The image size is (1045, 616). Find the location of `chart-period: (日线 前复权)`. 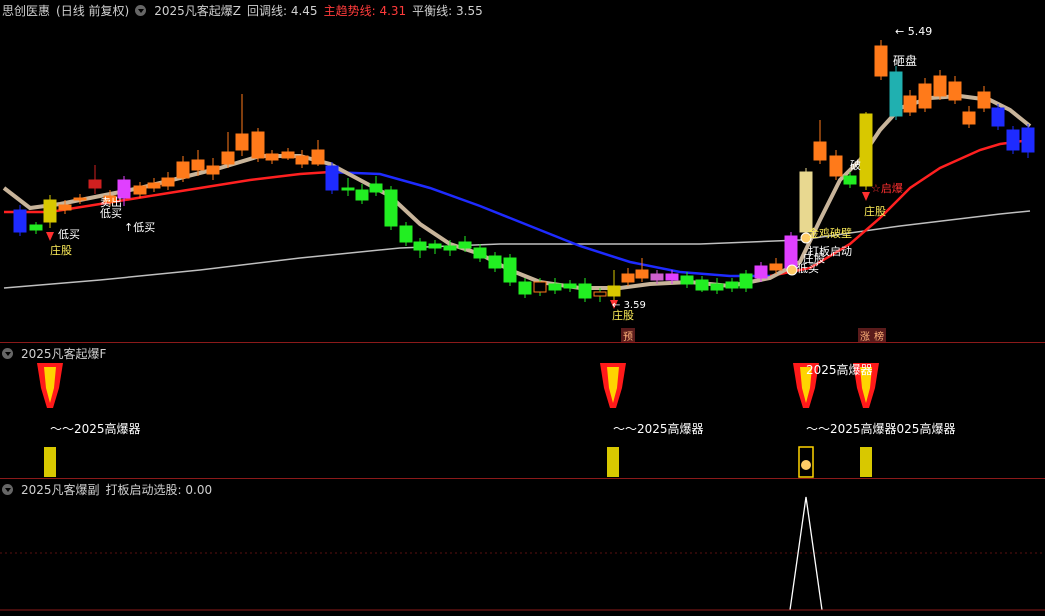

chart-period: (日线 前复权) is located at coordinates (92, 10).